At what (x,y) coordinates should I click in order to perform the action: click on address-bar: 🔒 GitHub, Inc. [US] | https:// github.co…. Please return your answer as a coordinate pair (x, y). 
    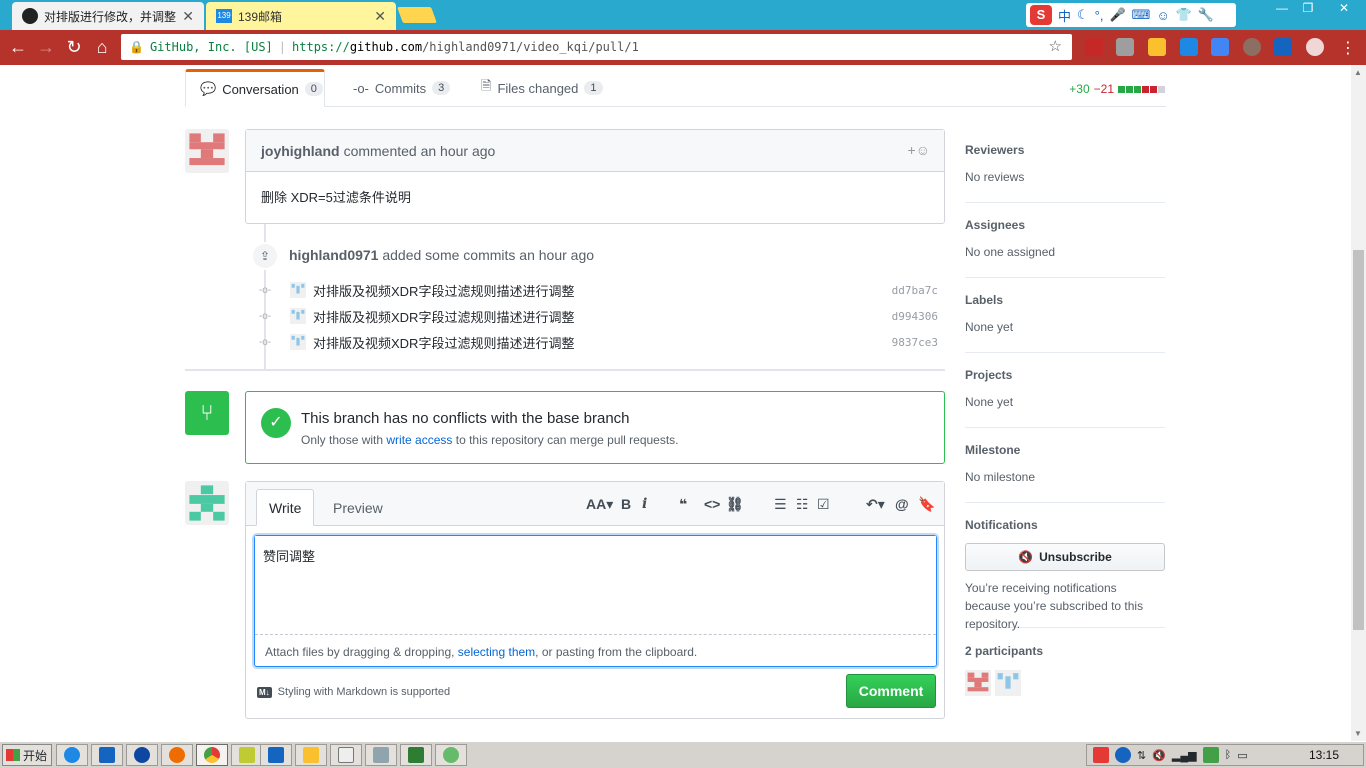
    Looking at the image, I should click on (596, 47).